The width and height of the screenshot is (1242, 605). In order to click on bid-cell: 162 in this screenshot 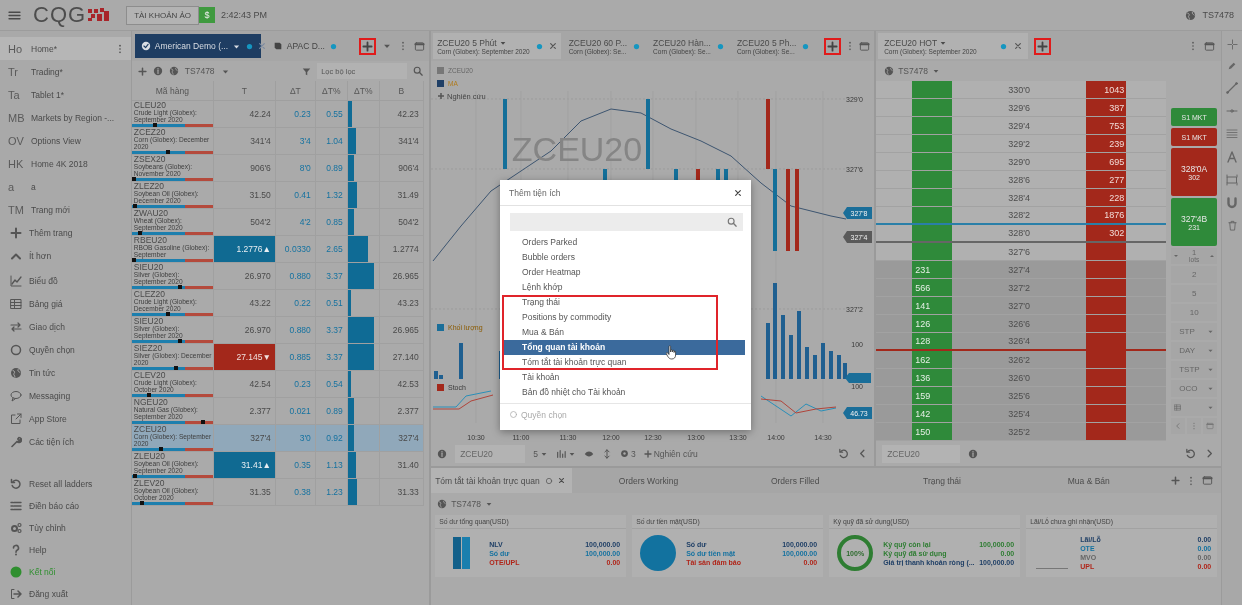, I will do `click(932, 359)`.